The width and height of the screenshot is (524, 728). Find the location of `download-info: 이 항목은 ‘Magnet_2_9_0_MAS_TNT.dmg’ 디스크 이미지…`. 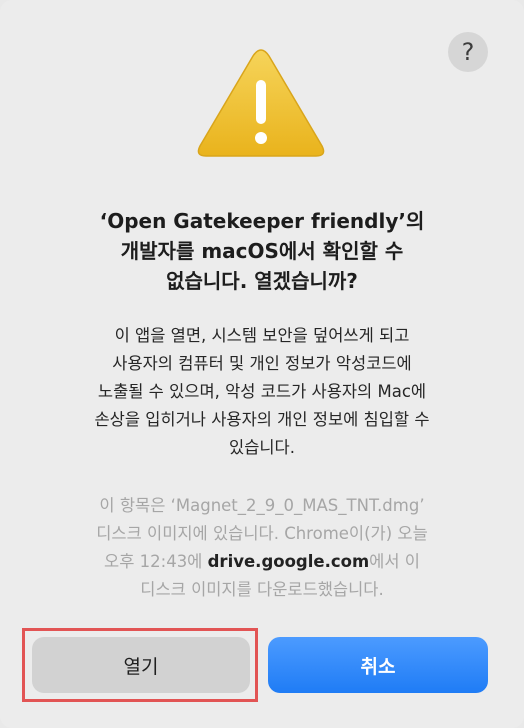

download-info: 이 항목은 ‘Magnet_2_9_0_MAS_TNT.dmg’ 디스크 이미지… is located at coordinates (262, 548).